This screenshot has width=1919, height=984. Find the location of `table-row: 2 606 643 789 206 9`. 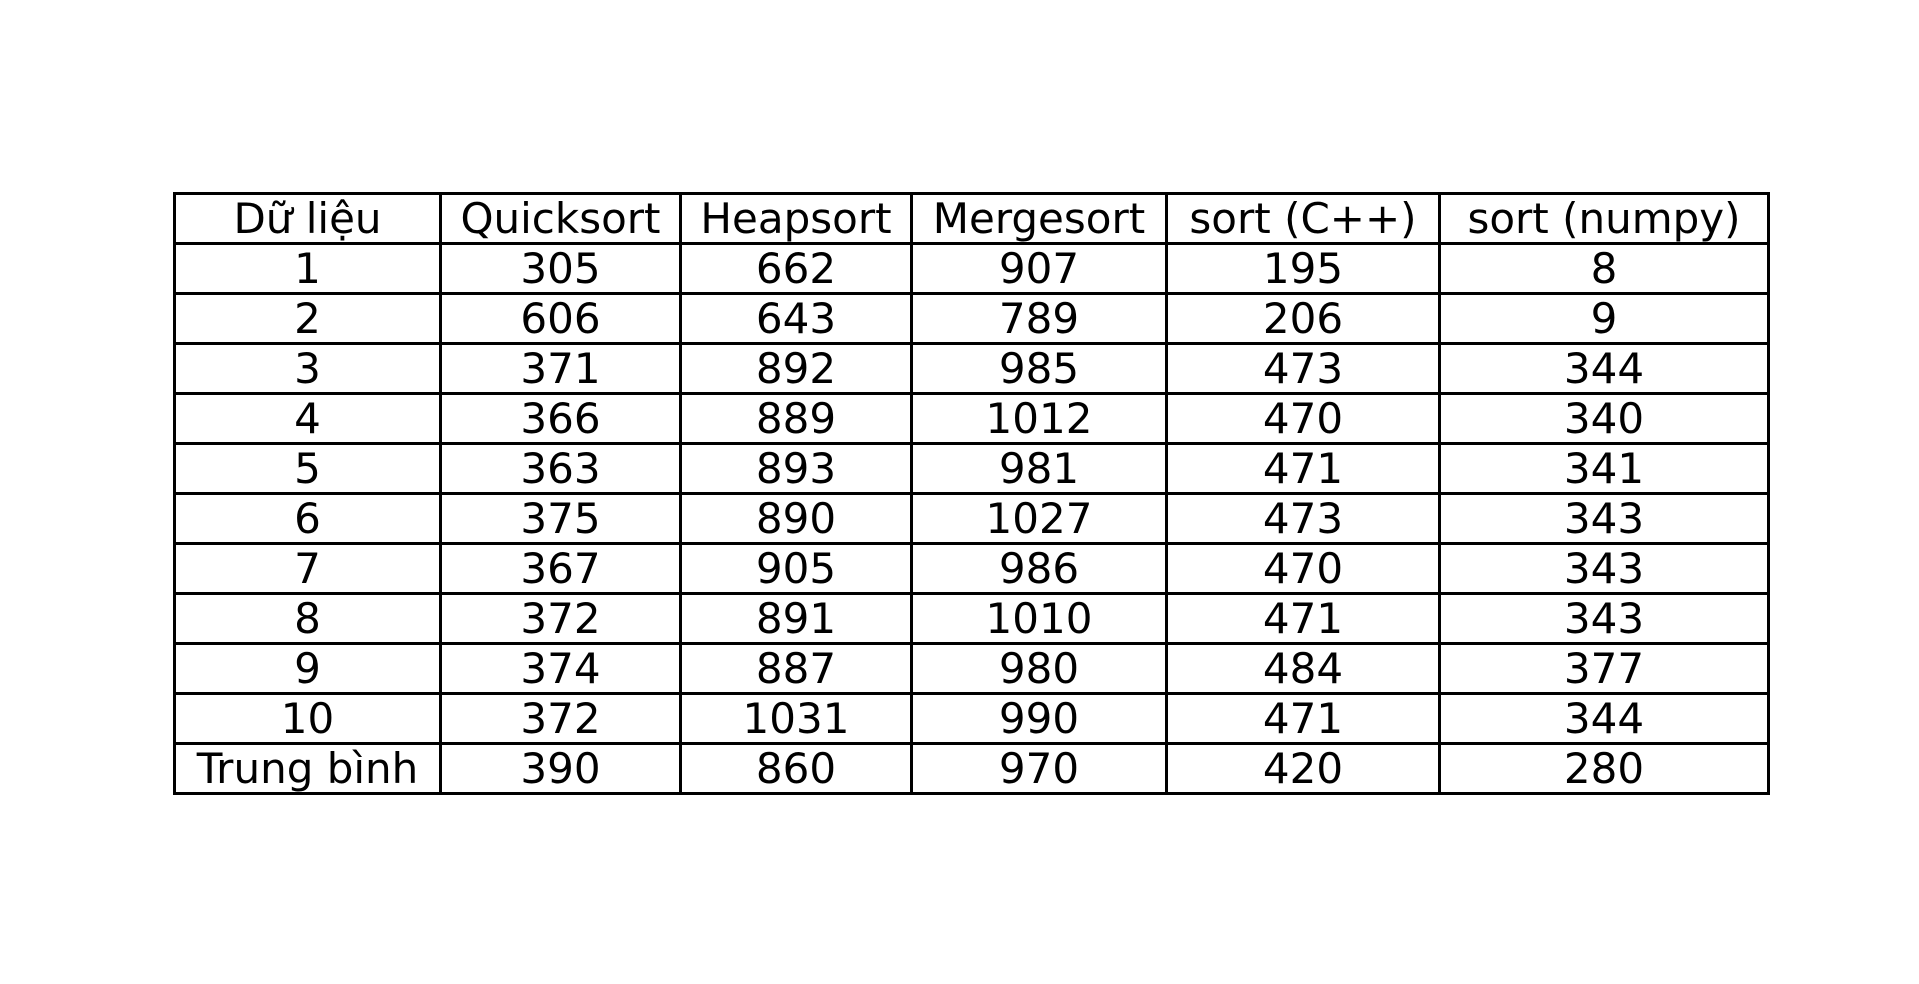

table-row: 2 606 643 789 206 9 is located at coordinates (971, 318).